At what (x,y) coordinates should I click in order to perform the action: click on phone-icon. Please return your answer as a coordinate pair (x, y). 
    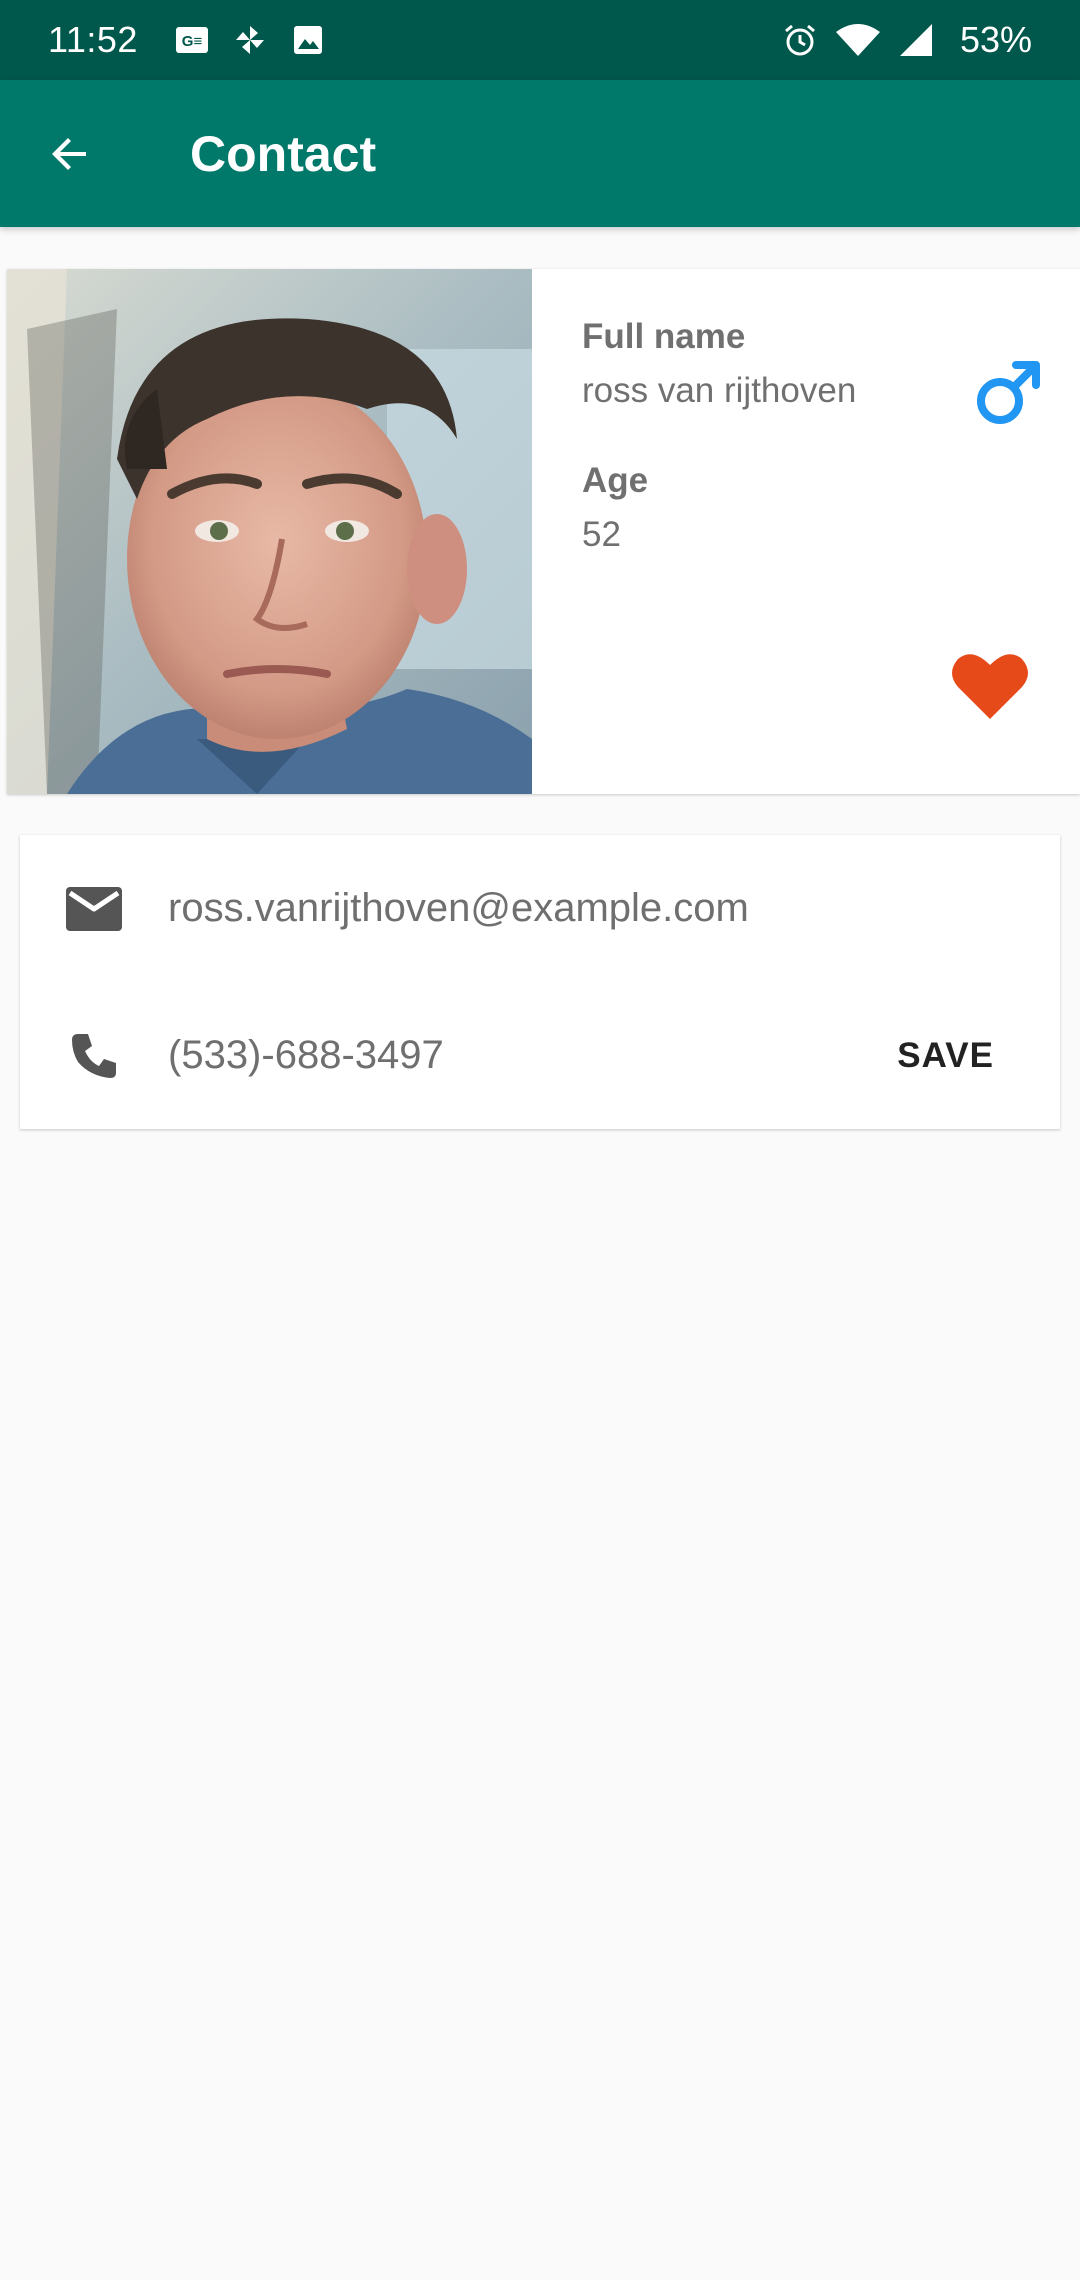
    Looking at the image, I should click on (94, 1056).